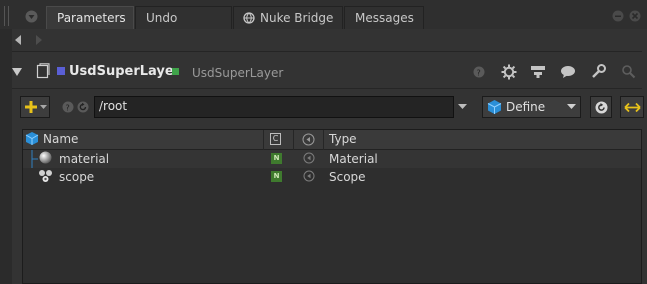 This screenshot has width=647, height=284. What do you see at coordinates (121, 71) in the screenshot?
I see `node-title: UsdSuperLaye` at bounding box center [121, 71].